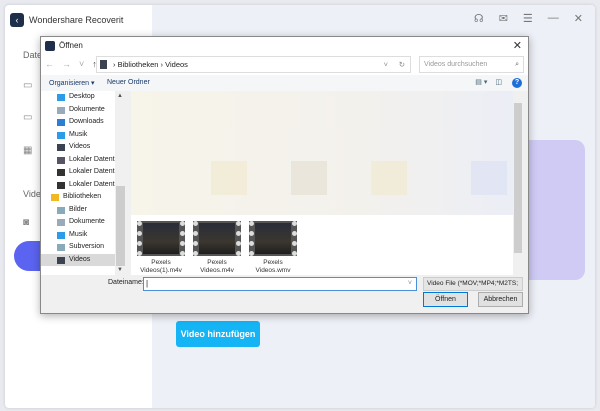 This screenshot has height=411, width=600. Describe the element at coordinates (61, 122) in the screenshot. I see `download-icon` at that location.